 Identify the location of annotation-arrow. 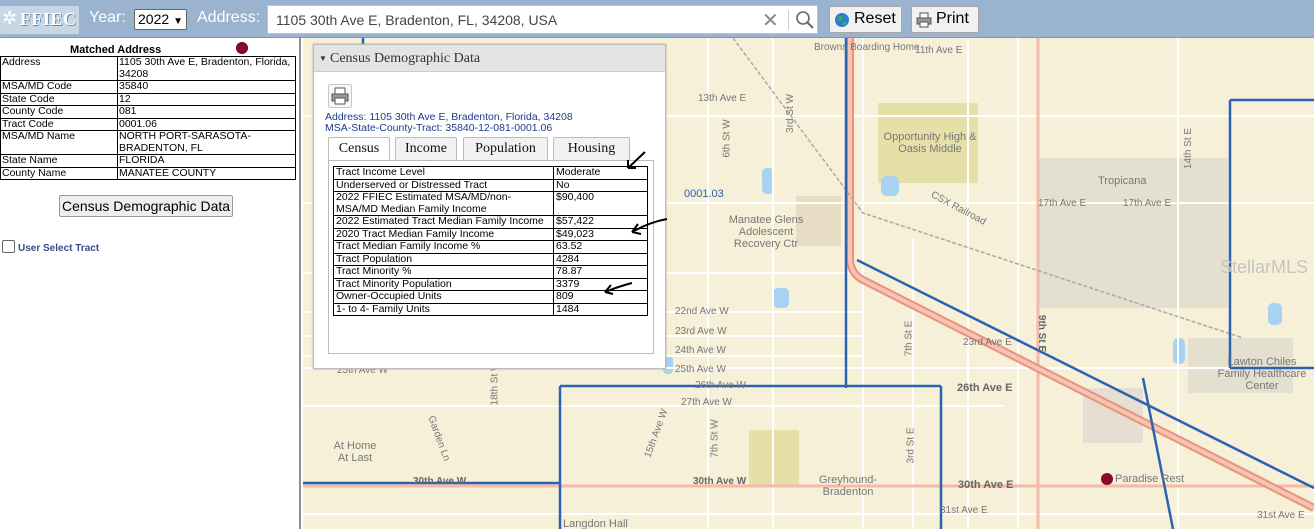
(636, 160).